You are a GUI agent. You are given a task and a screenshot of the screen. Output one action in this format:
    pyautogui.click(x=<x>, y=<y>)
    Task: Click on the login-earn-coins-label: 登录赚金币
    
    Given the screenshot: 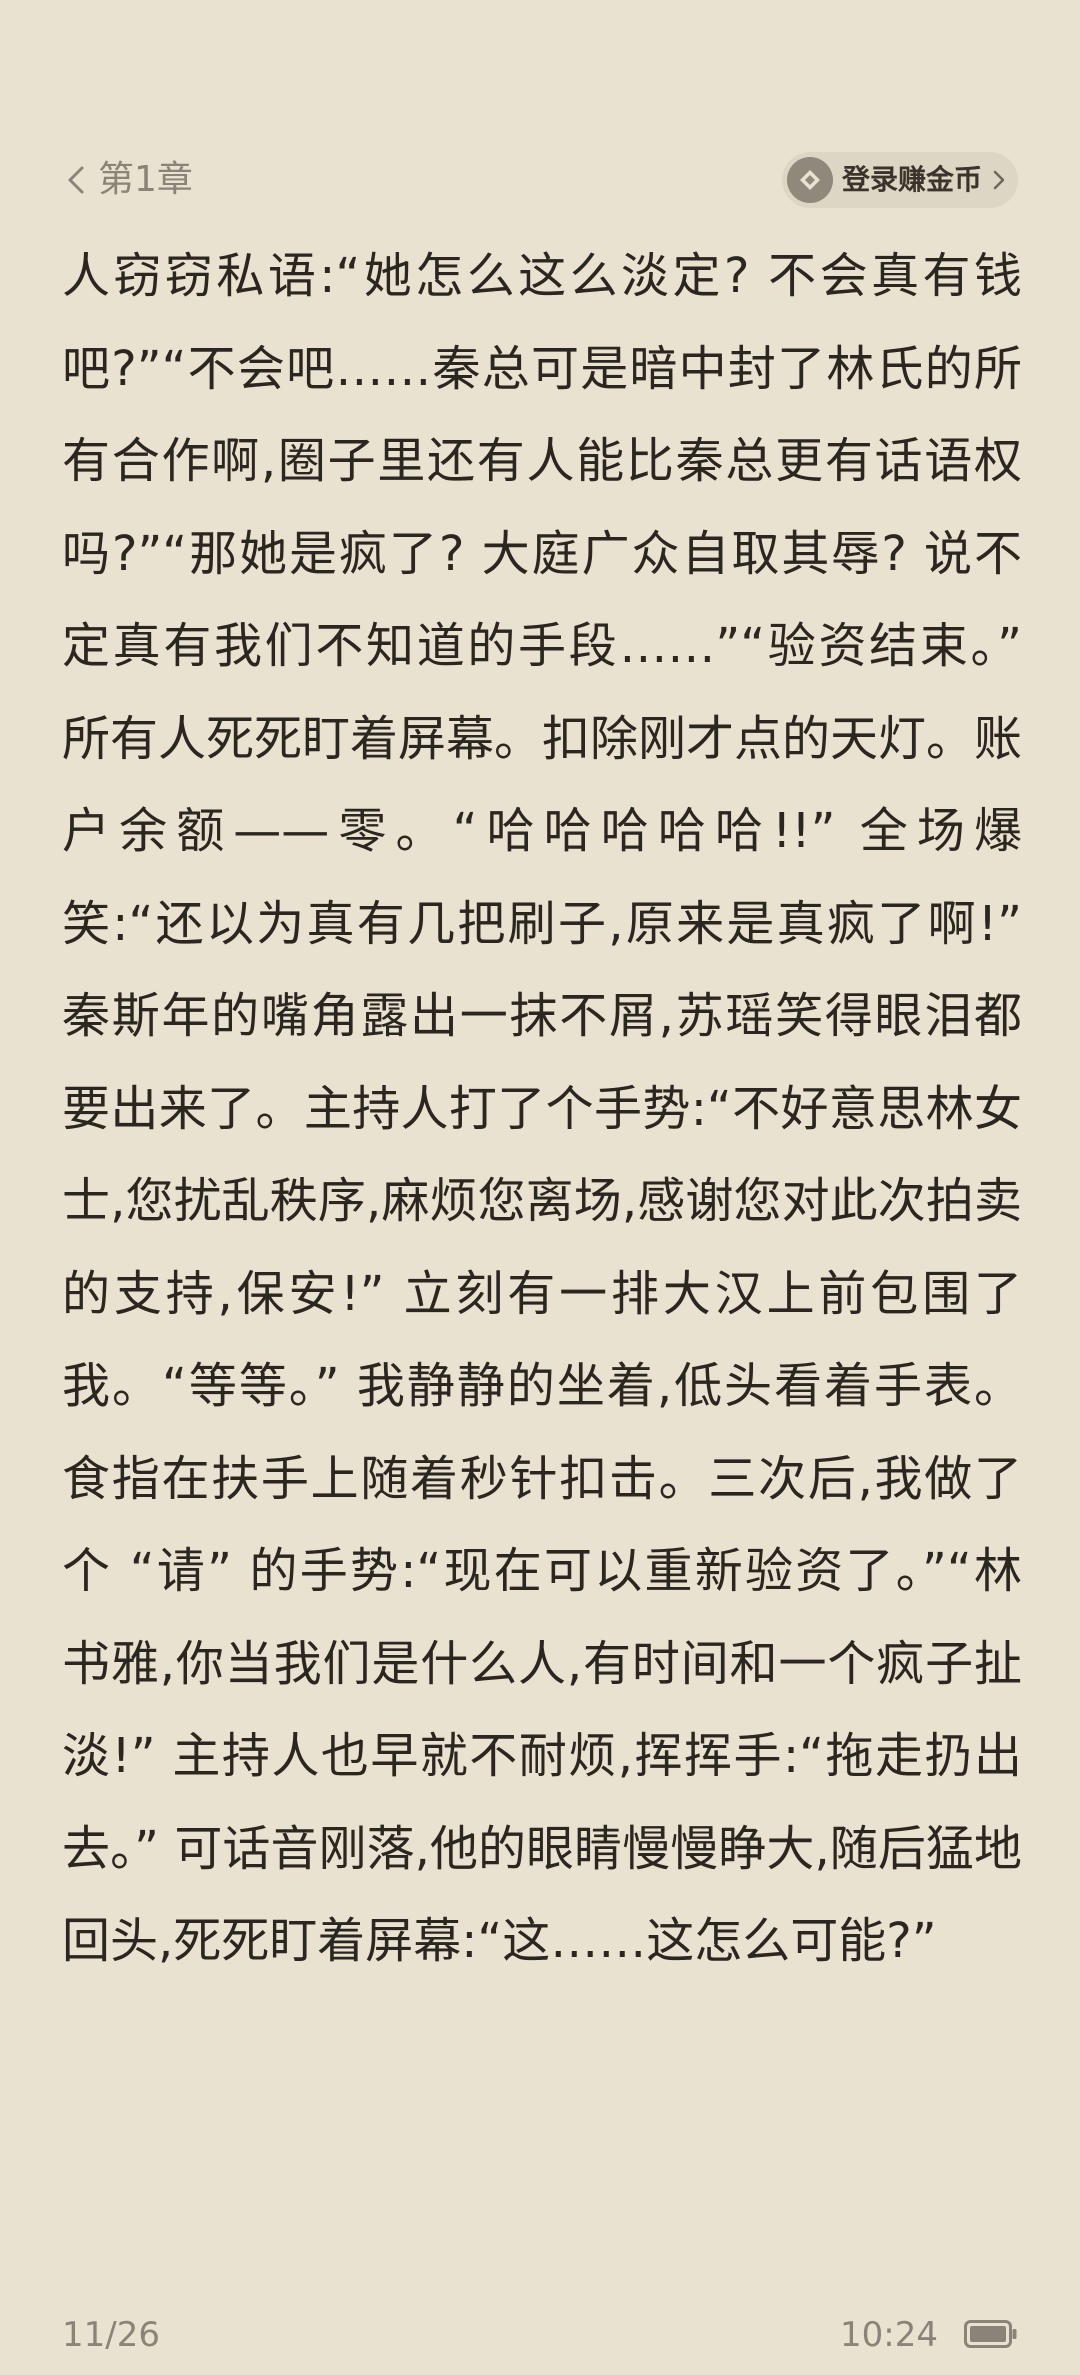 What is the action you would take?
    pyautogui.click(x=912, y=179)
    